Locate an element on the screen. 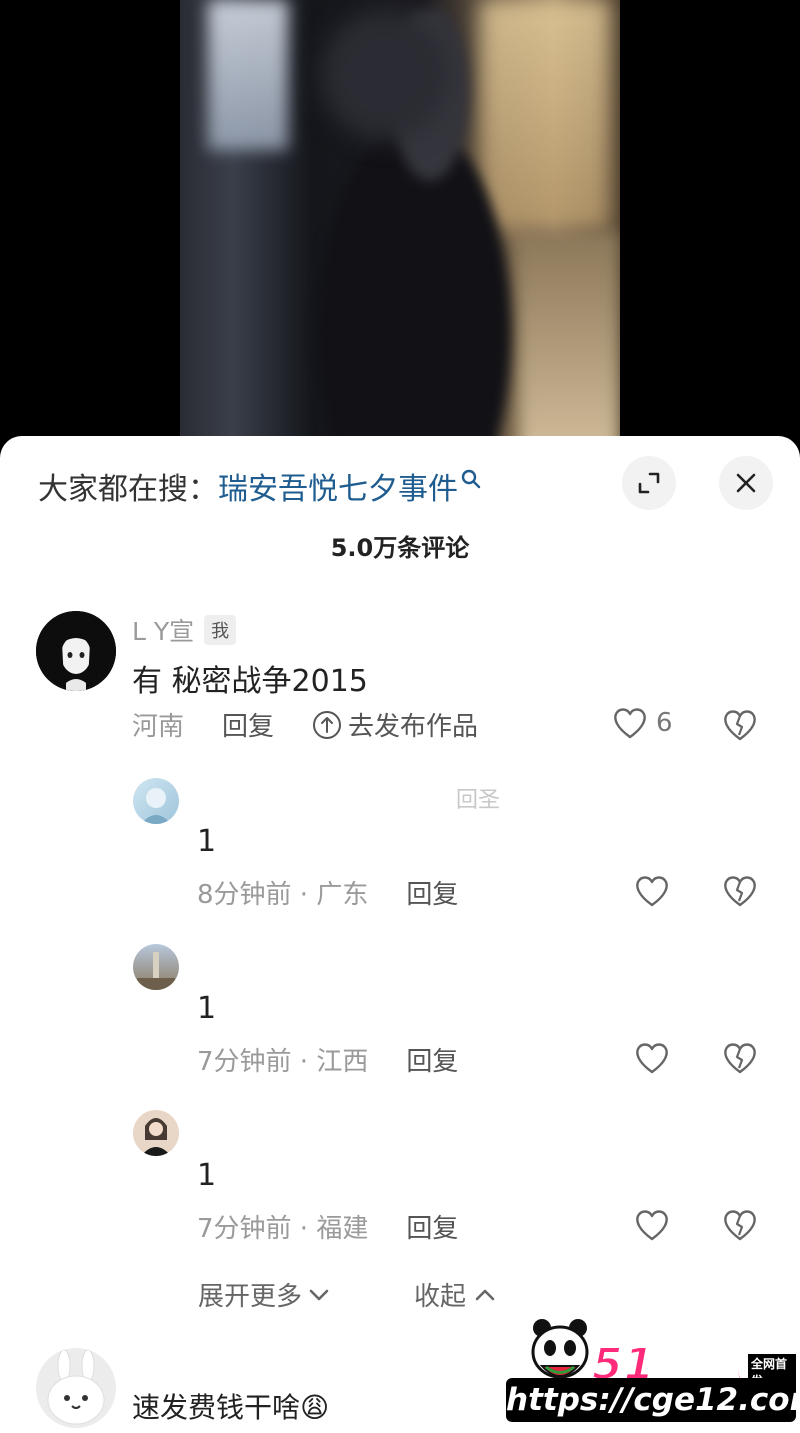 Image resolution: width=800 pixels, height=1433 pixels. comment-author: L Y宣 is located at coordinates (163, 630).